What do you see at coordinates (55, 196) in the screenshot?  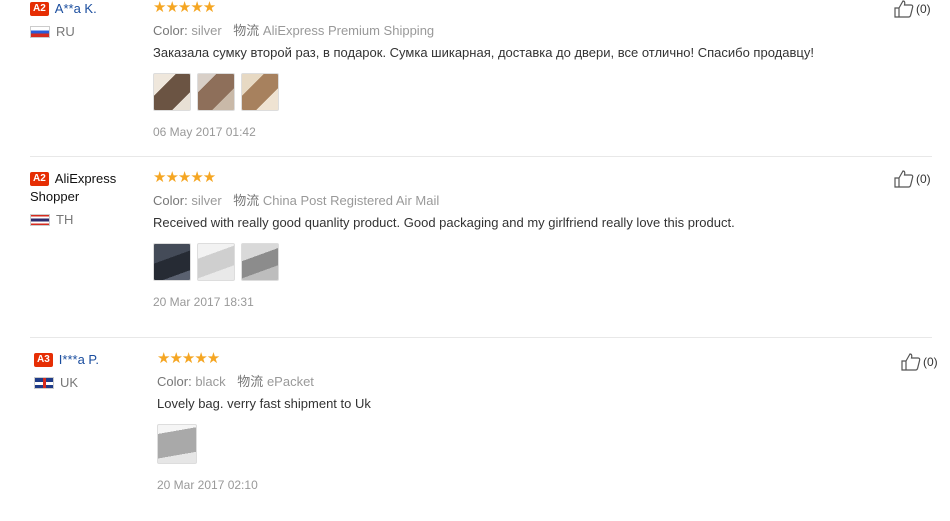 I see `reviewer-name-line2: Shopper` at bounding box center [55, 196].